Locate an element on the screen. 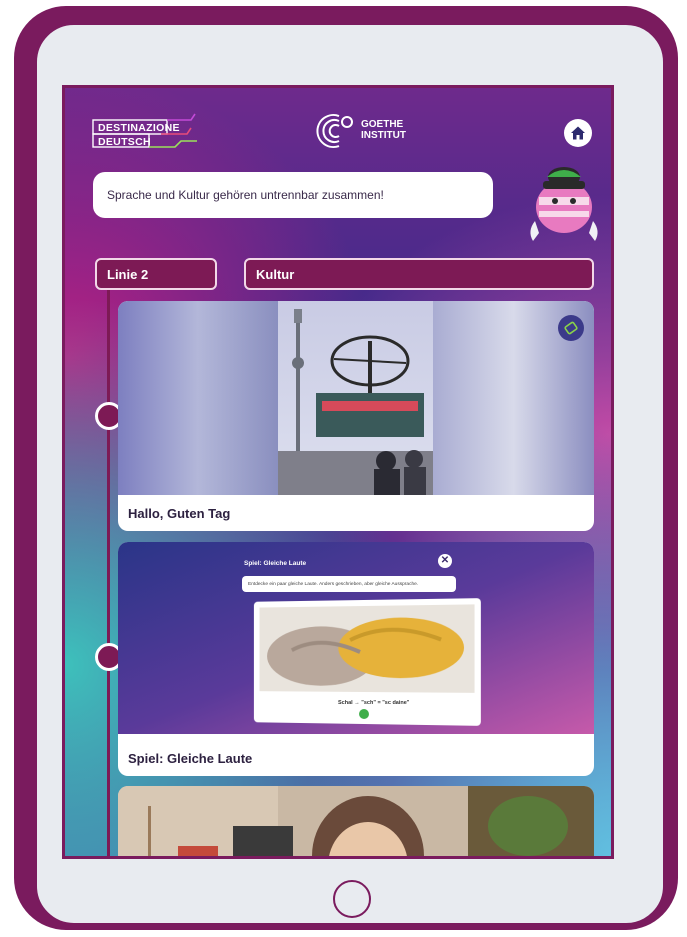 This screenshot has width=687, height=937. destinazione-deutsch-logo: DESTINAZIONE DEUTSCH is located at coordinates (145, 131).